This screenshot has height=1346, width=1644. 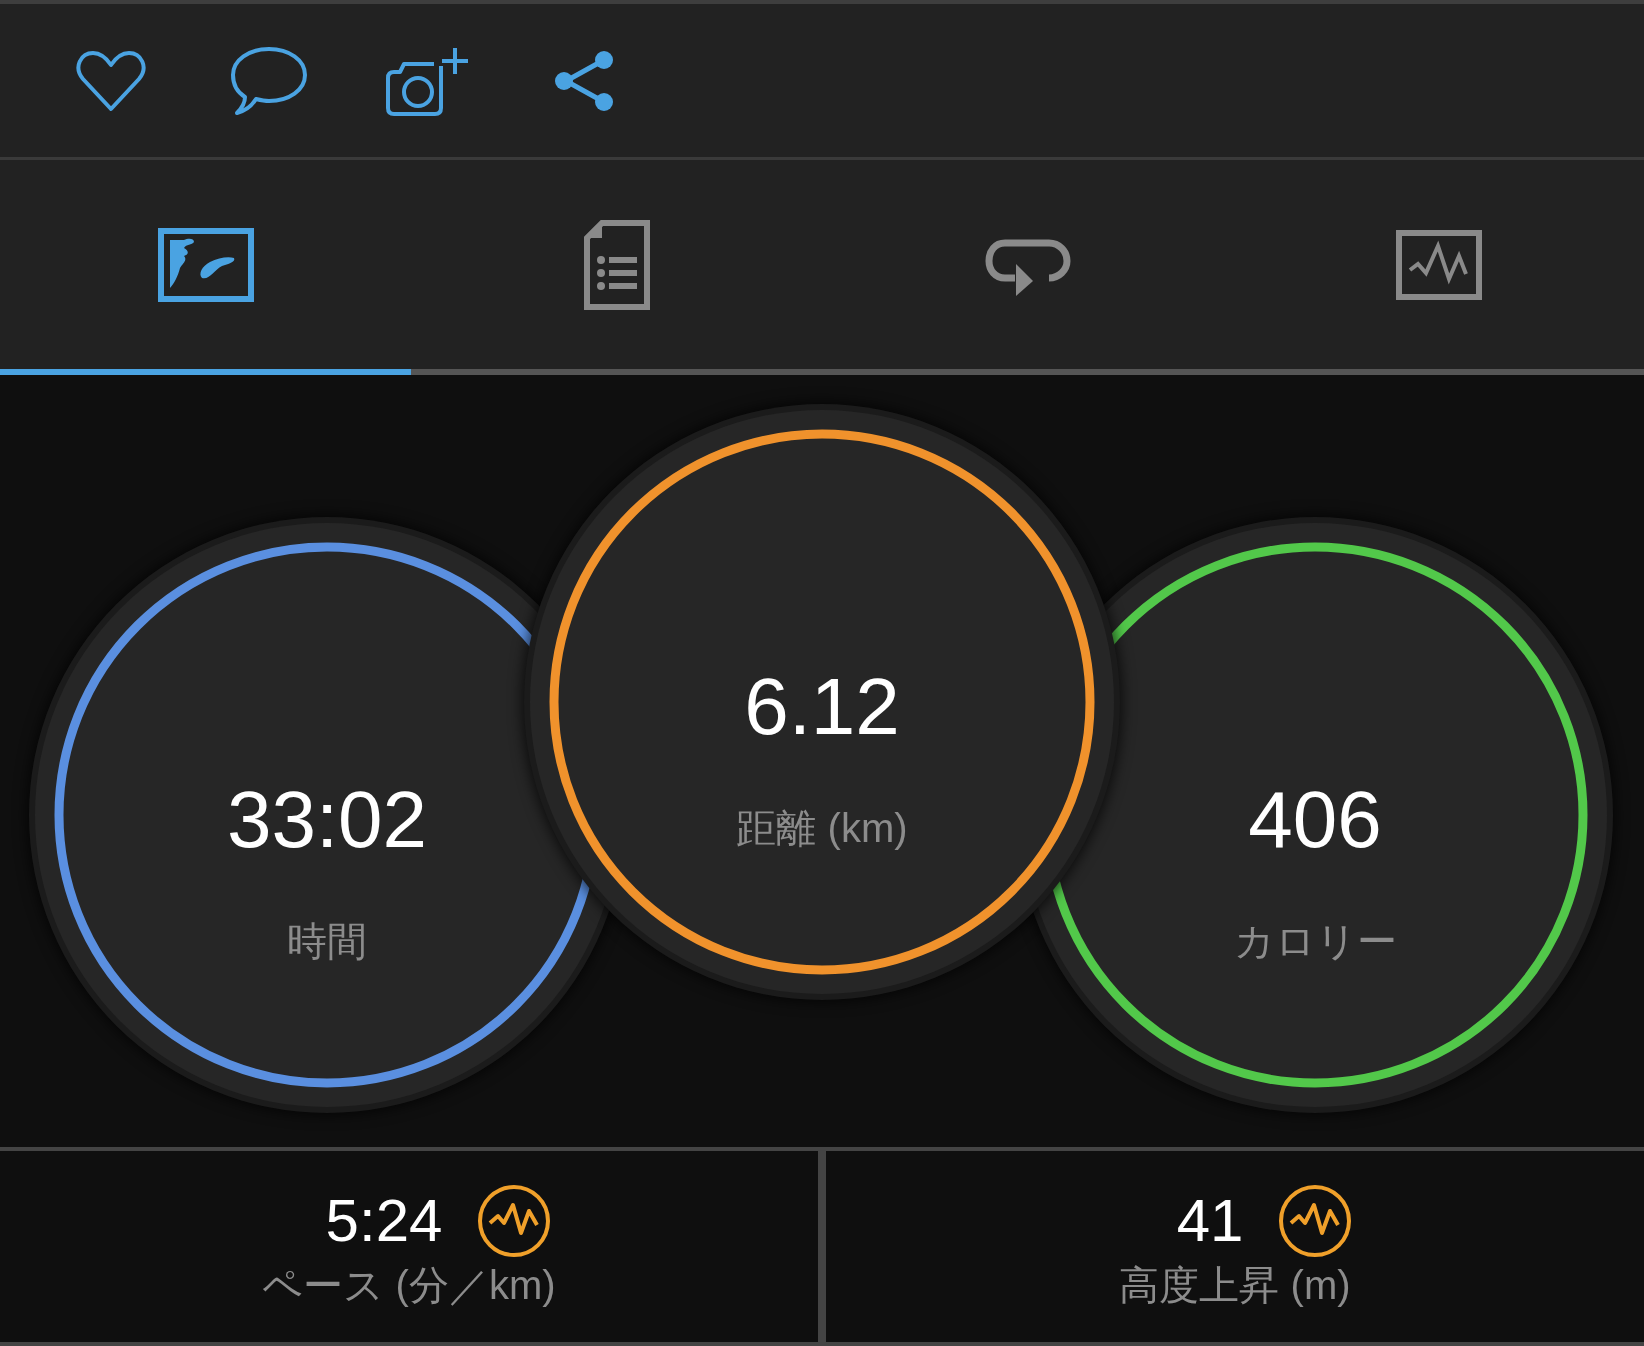 I want to click on stat-value: 33:02, so click(x=327, y=820).